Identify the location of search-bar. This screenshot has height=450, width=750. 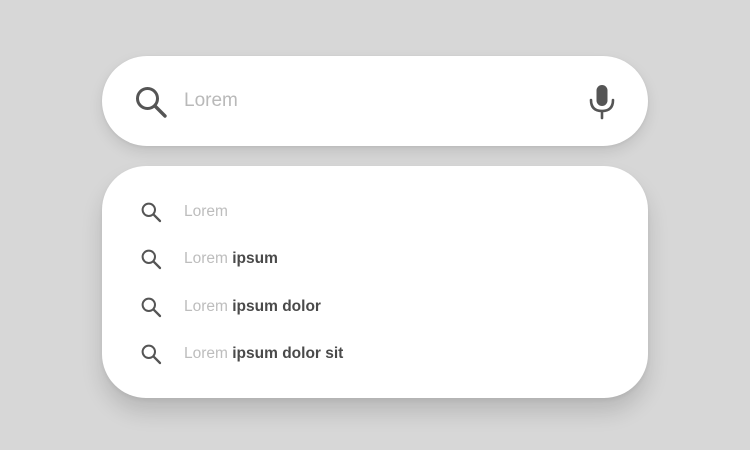
(375, 101).